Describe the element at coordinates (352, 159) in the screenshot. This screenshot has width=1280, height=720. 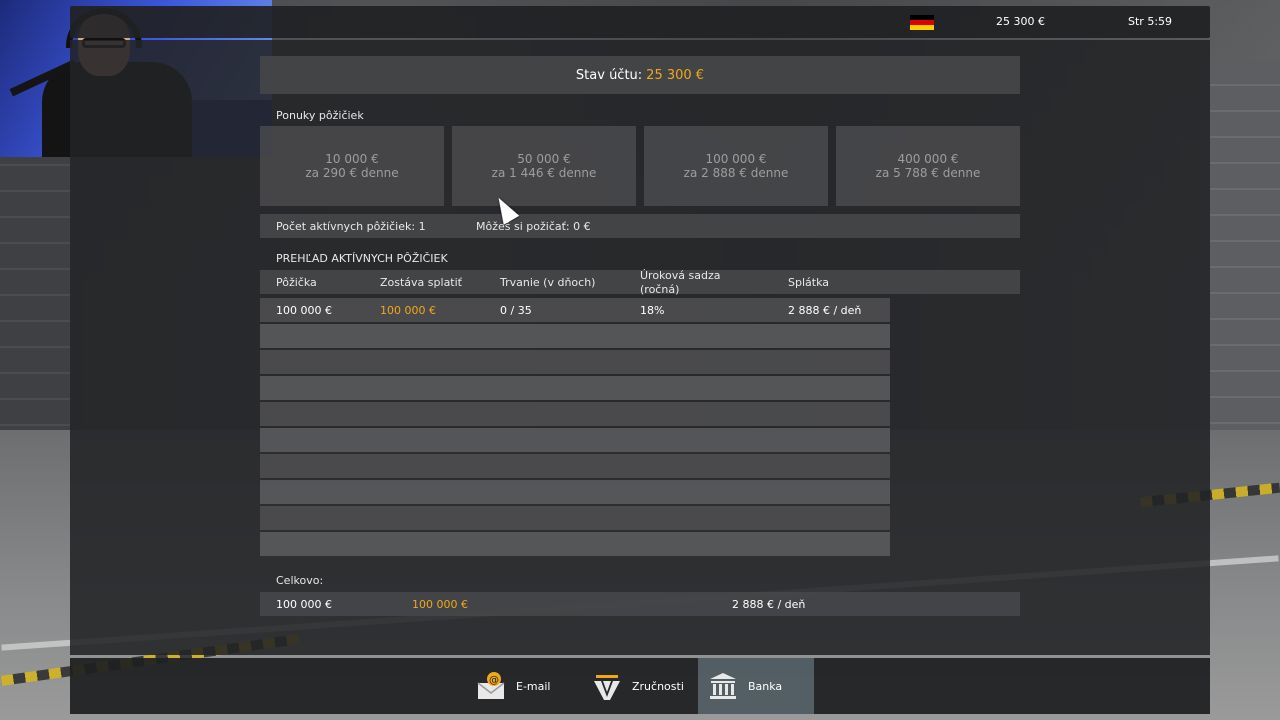
I see `offer-amount: 10 000 €` at that location.